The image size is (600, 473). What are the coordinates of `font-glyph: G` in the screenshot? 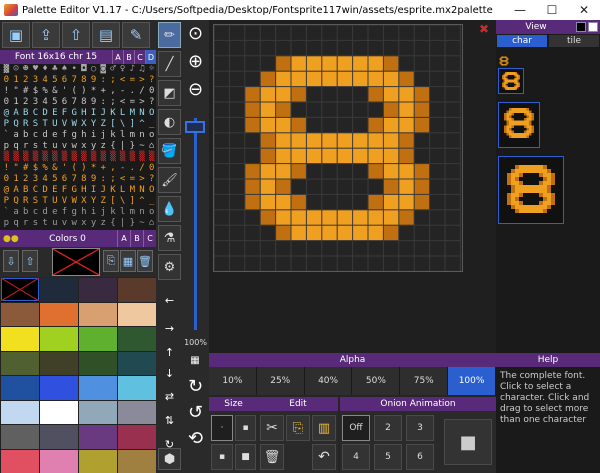 It's located at (74, 190).